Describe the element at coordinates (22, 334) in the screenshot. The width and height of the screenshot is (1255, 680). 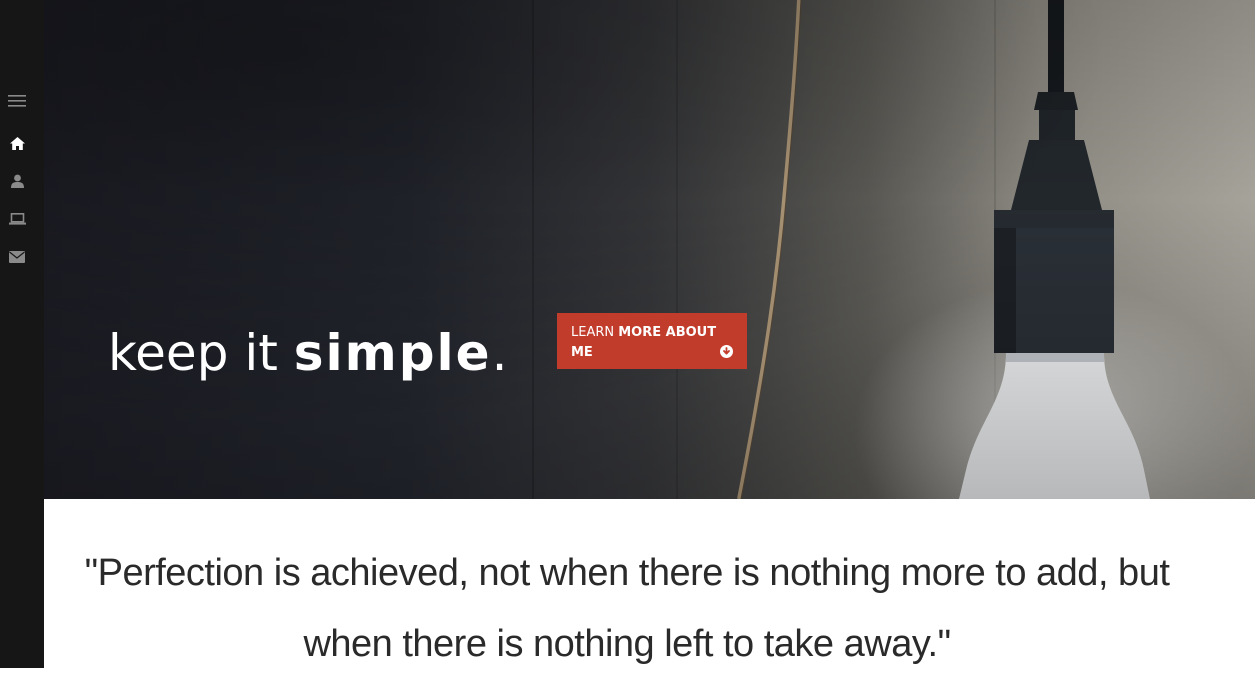
I see `sidebar-nav` at that location.